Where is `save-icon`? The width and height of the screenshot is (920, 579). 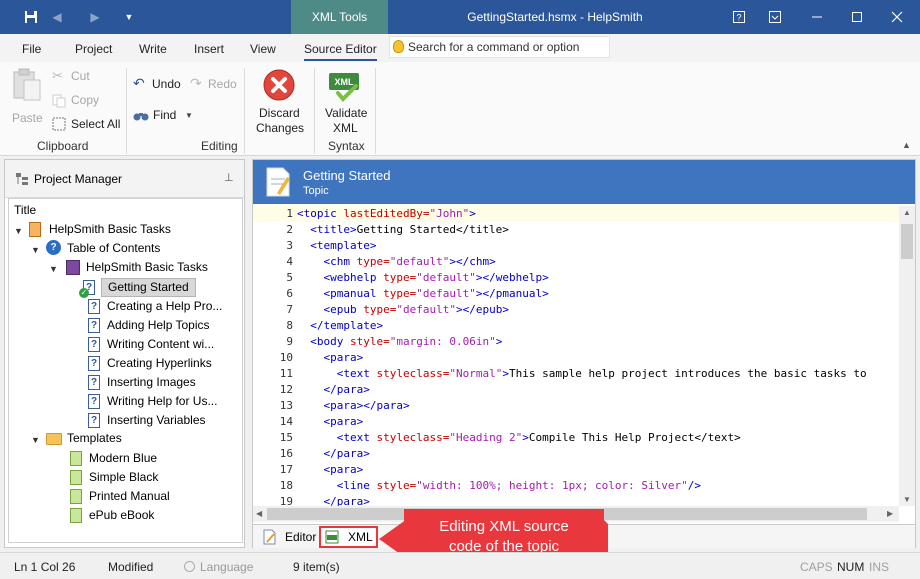 save-icon is located at coordinates (31, 17).